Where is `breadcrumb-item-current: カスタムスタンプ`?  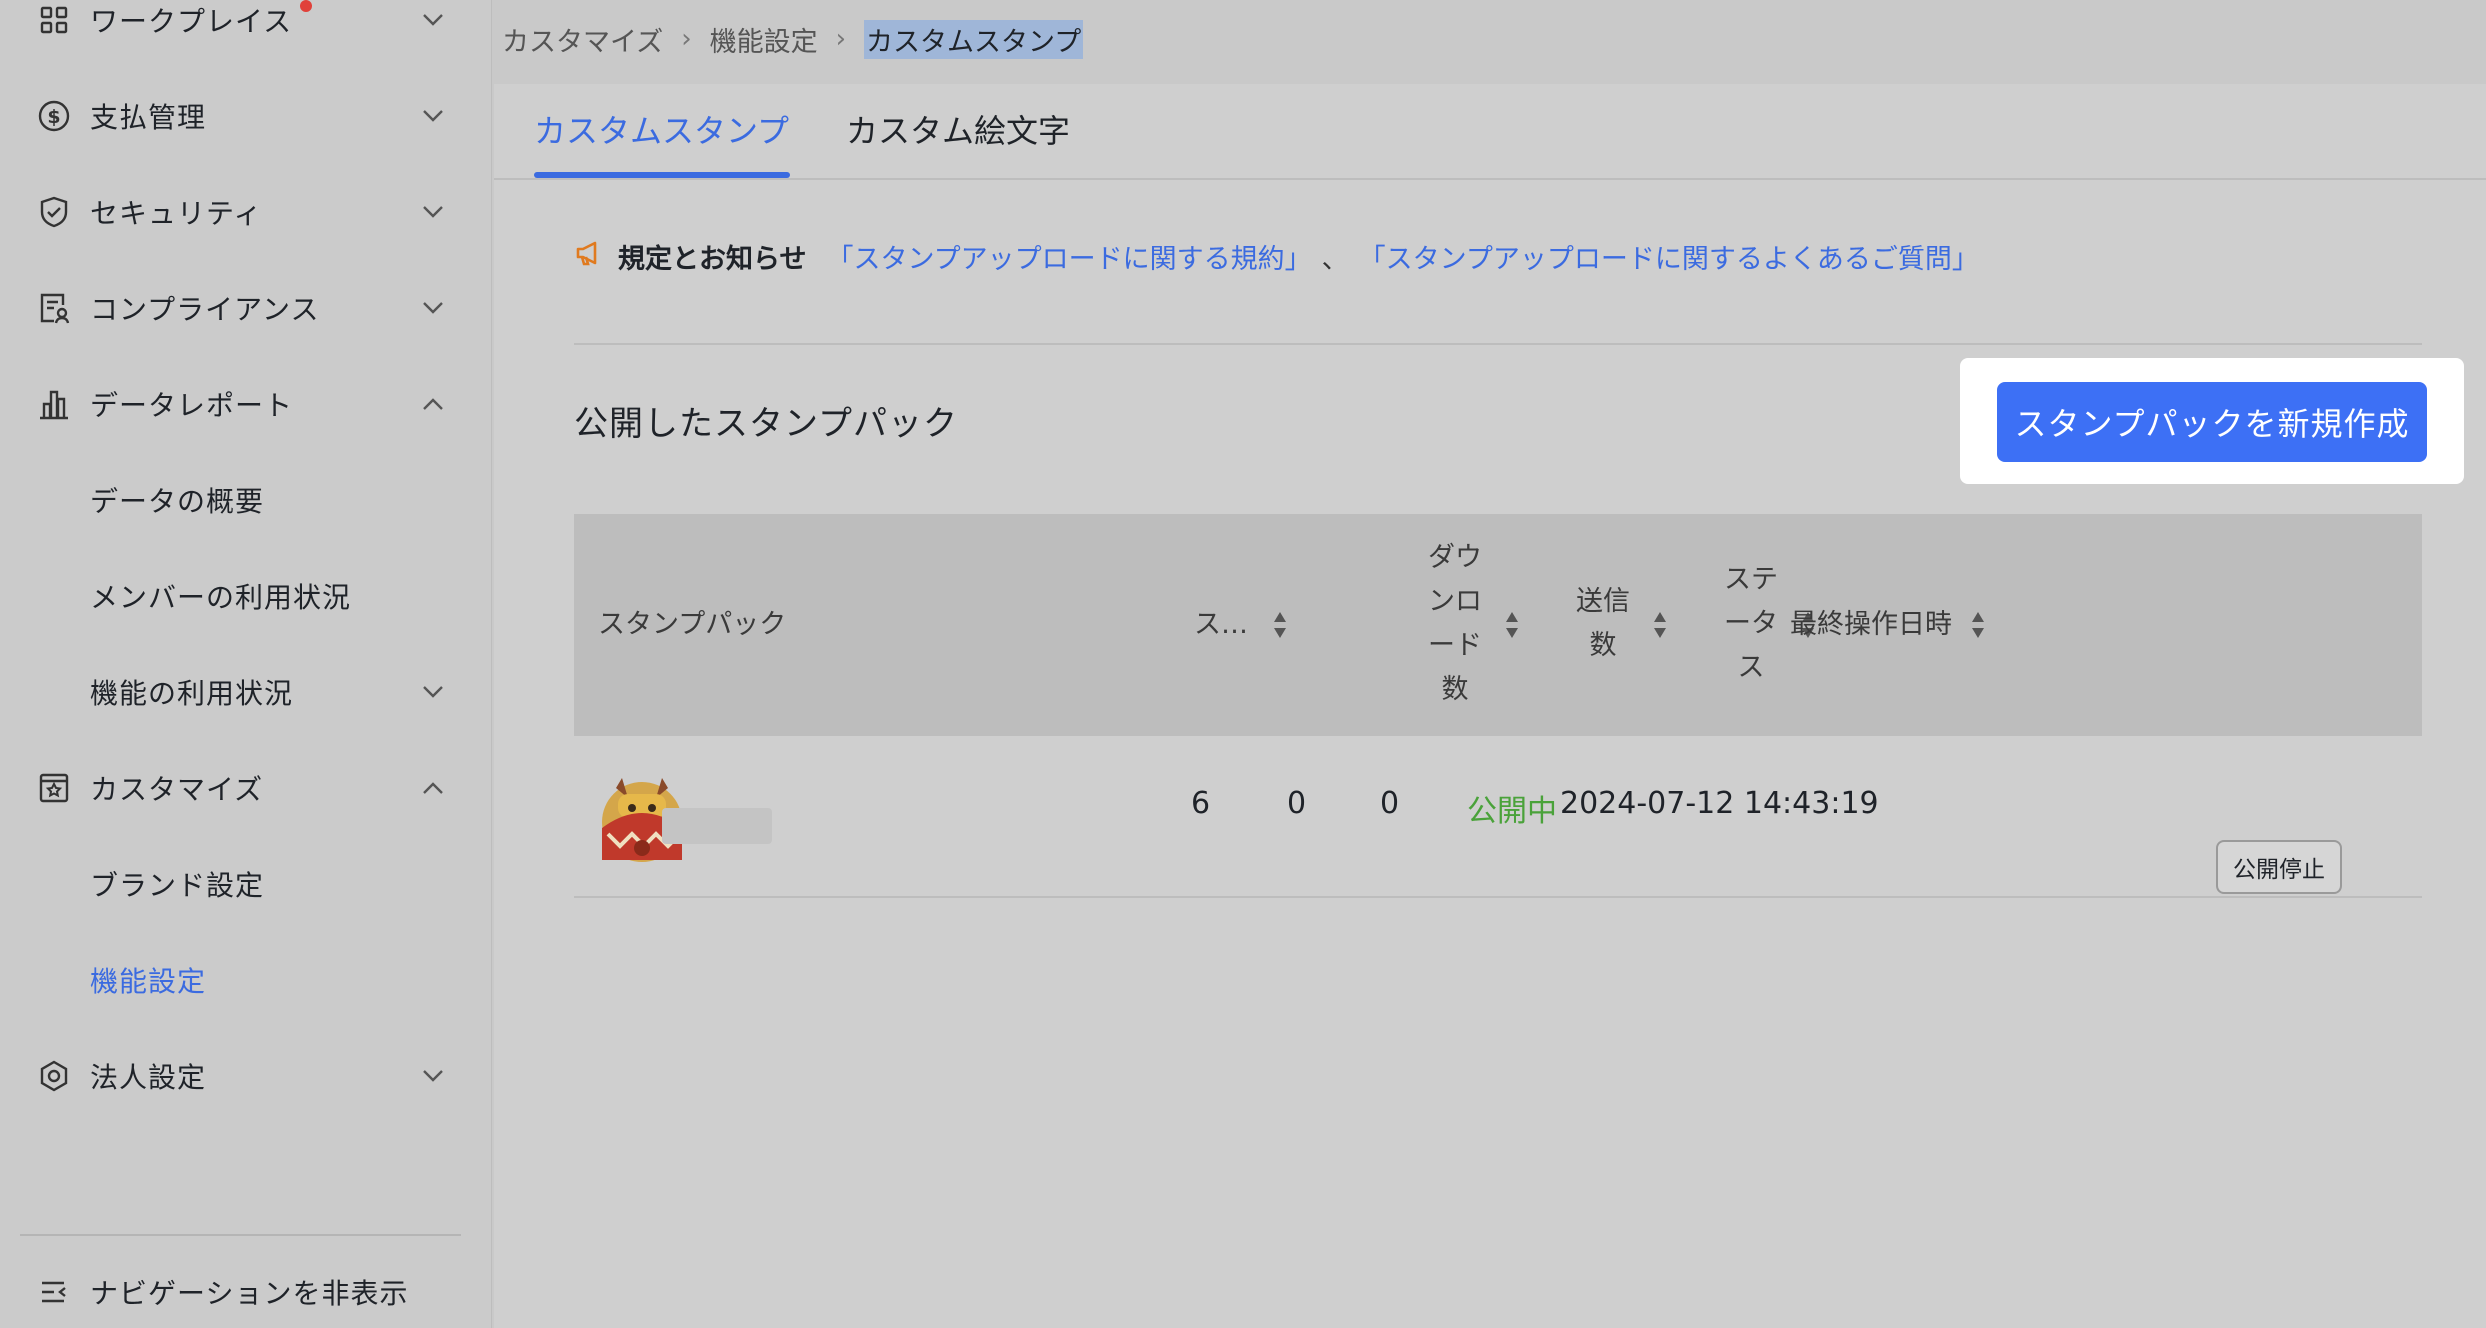 breadcrumb-item-current: カスタムスタンプ is located at coordinates (974, 39).